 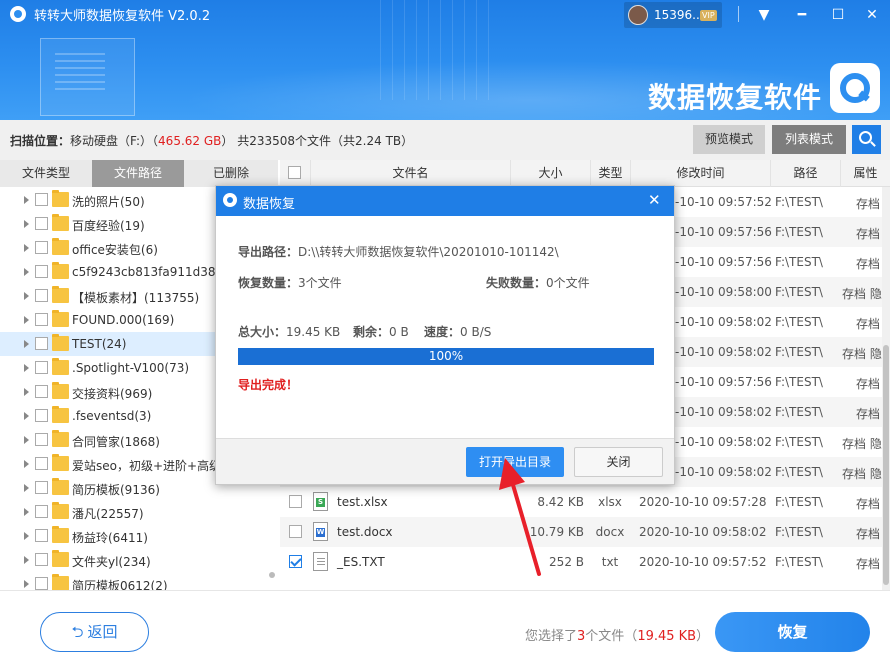 I want to click on cell-type: txt, so click(x=610, y=562).